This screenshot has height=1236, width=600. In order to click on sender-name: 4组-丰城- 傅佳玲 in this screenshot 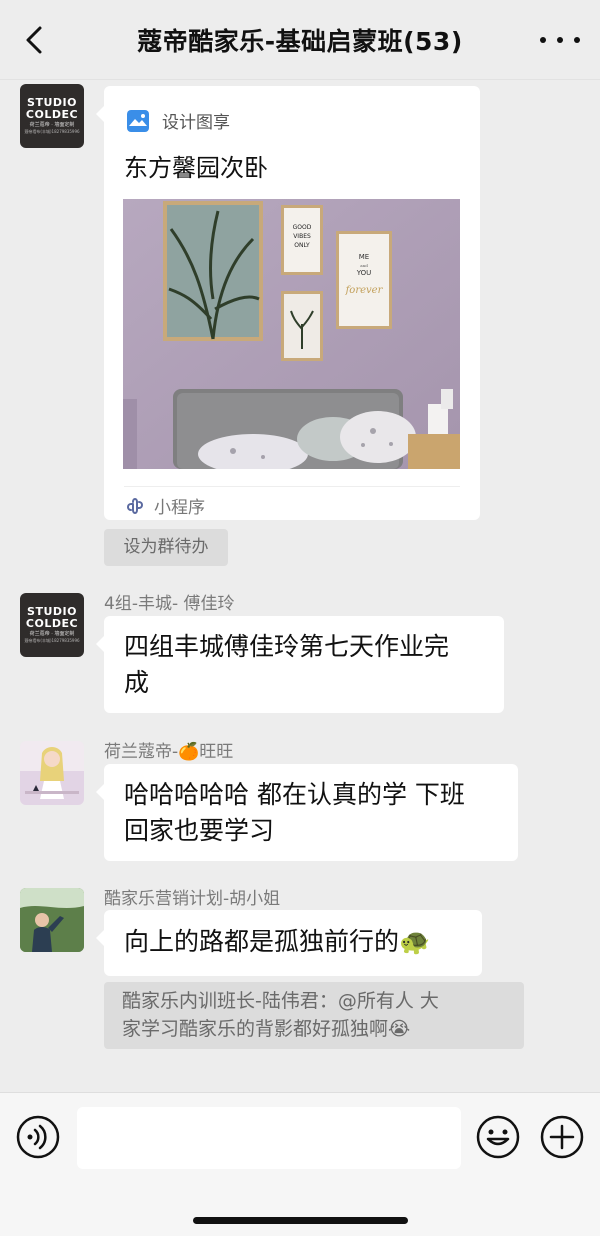, I will do `click(169, 604)`.